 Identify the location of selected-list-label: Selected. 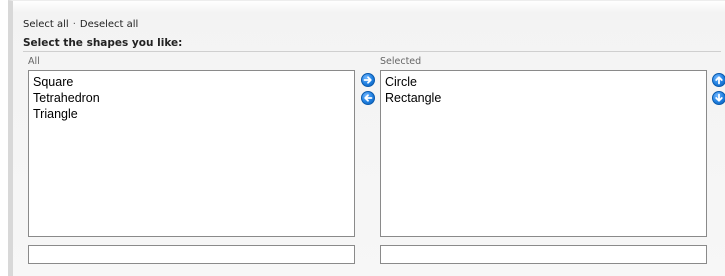
(401, 61).